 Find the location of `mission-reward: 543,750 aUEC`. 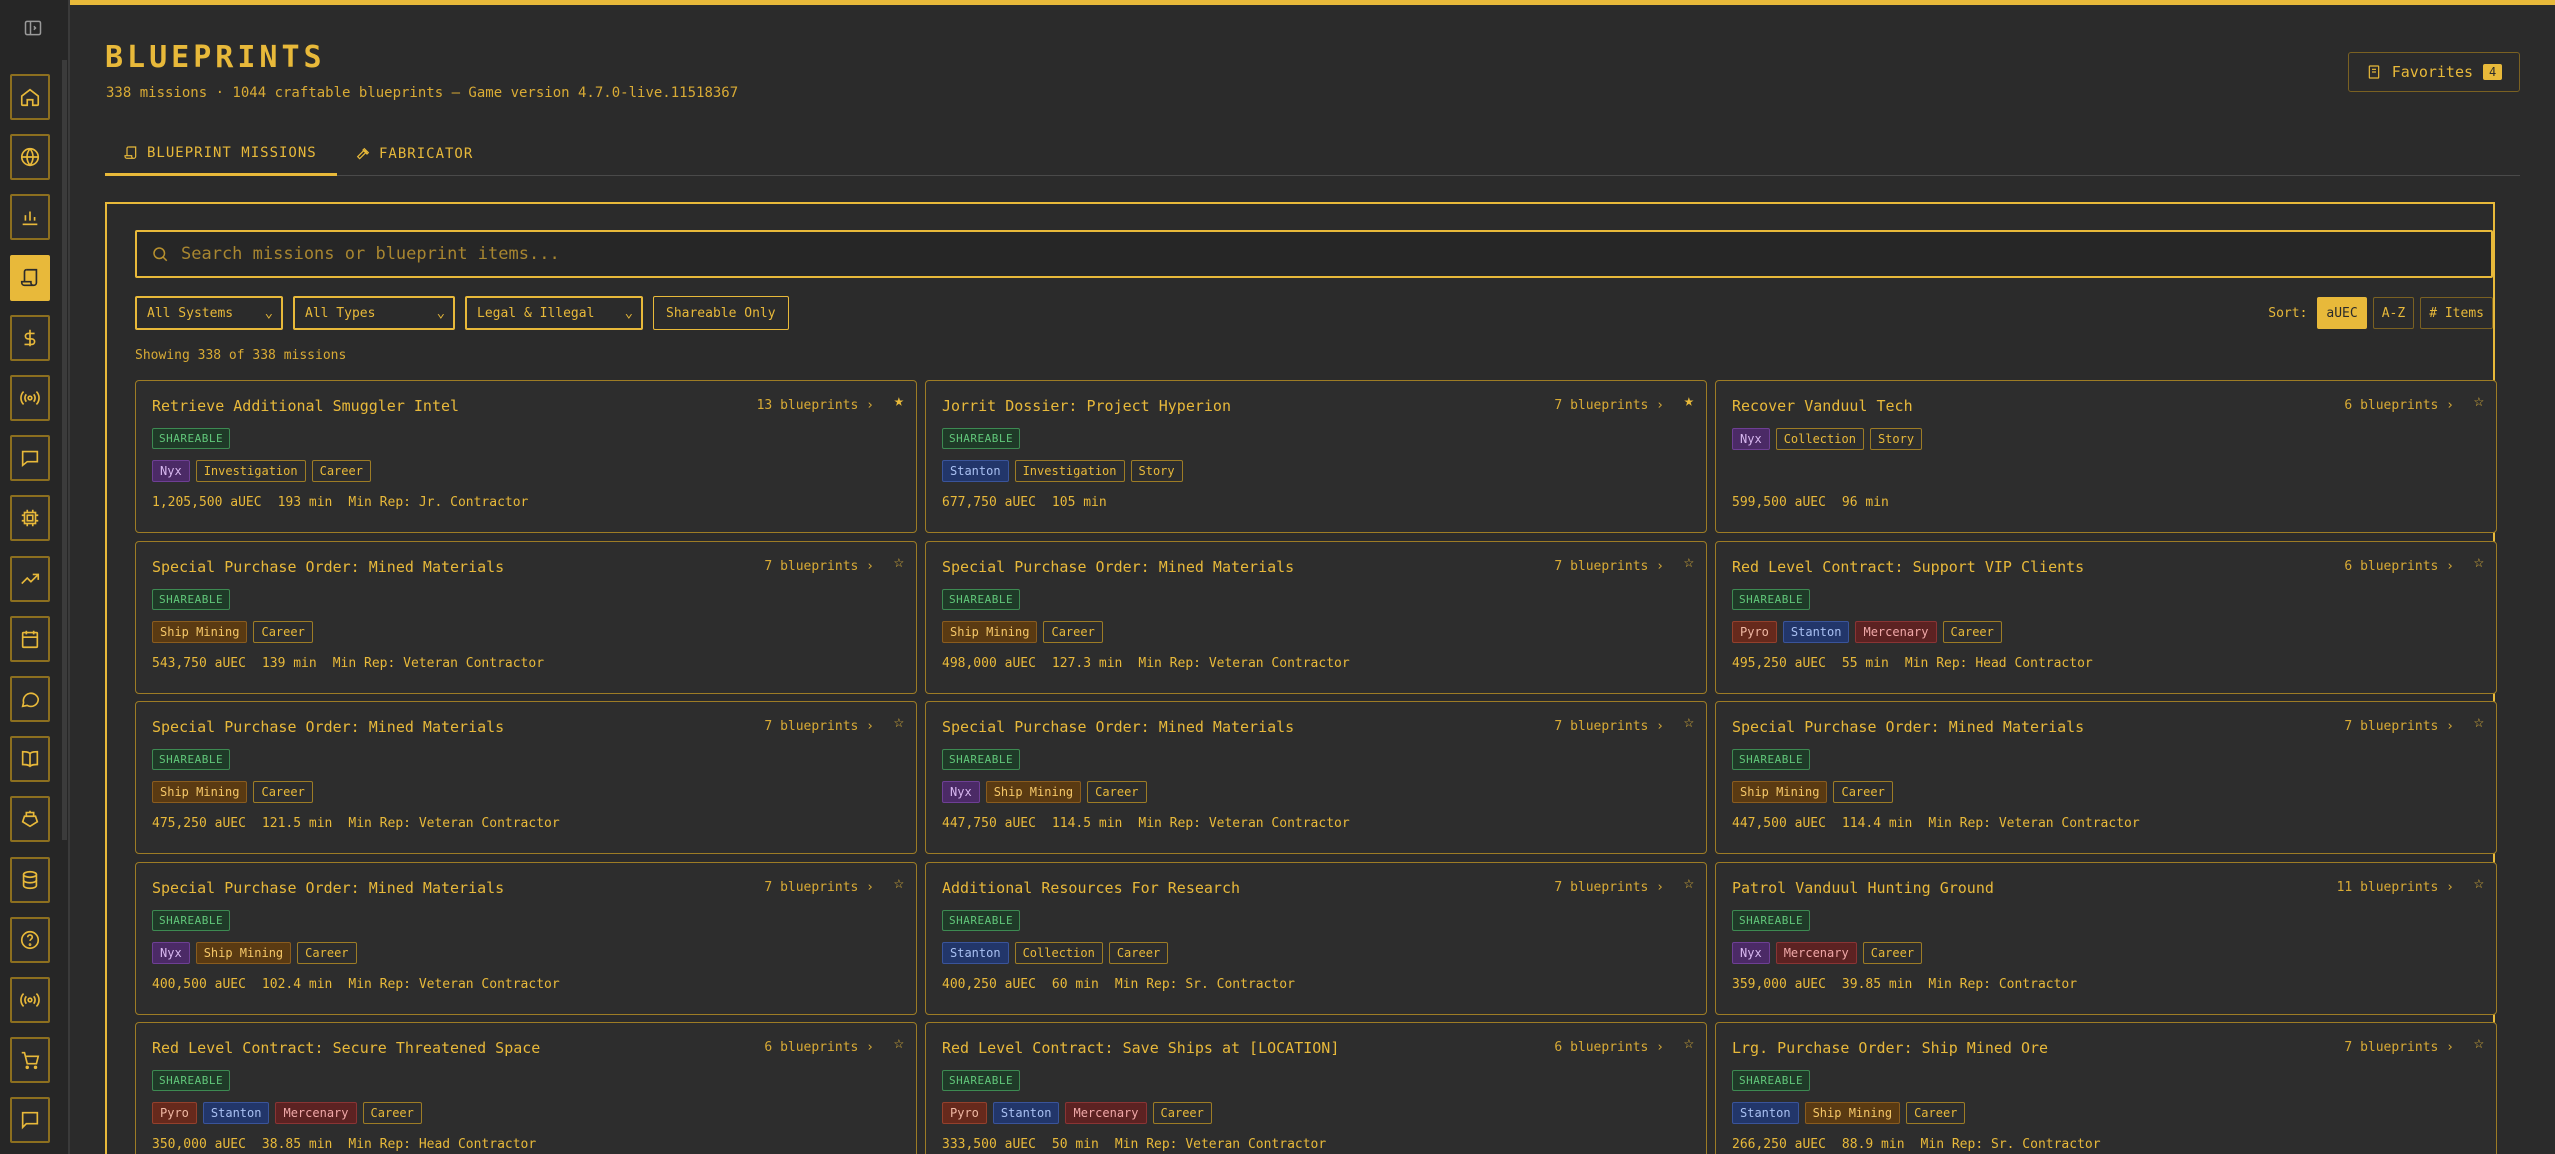

mission-reward: 543,750 aUEC is located at coordinates (199, 663).